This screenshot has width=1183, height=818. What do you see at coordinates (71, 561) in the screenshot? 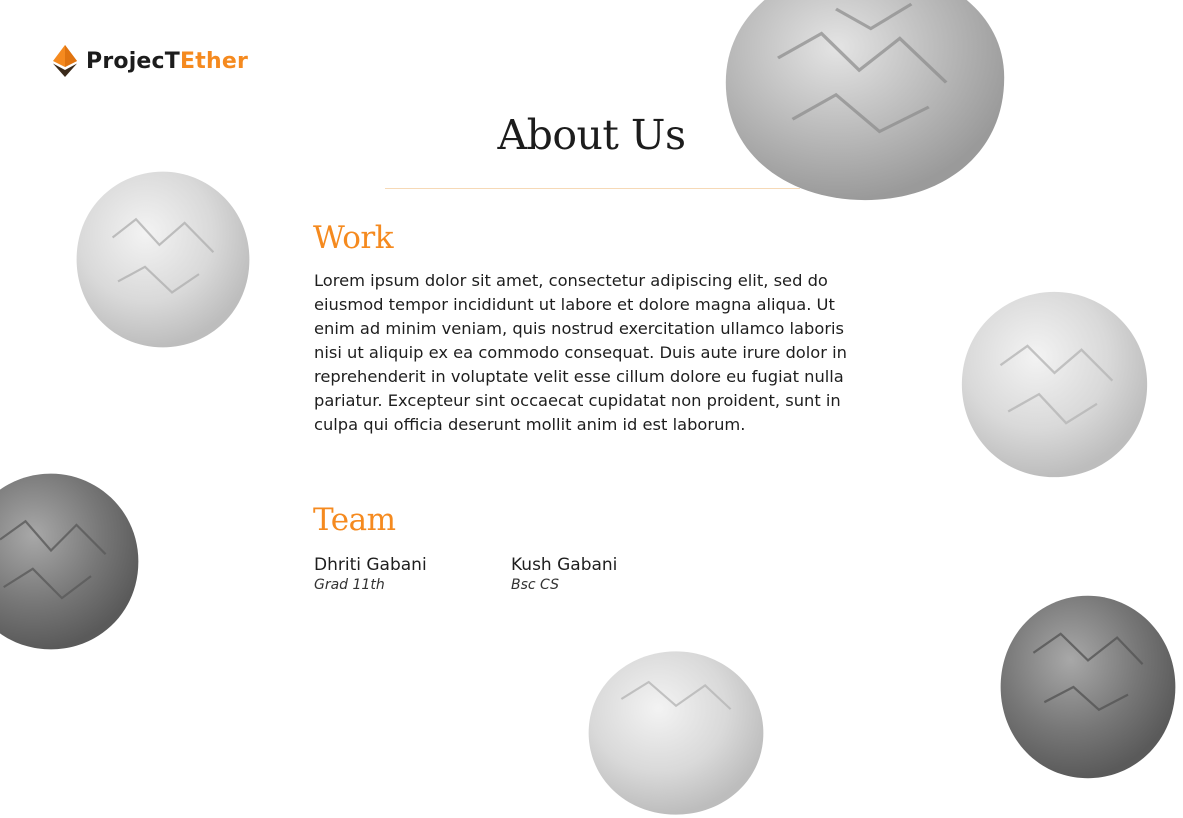
I see `decorative-sphere-left-bottom` at bounding box center [71, 561].